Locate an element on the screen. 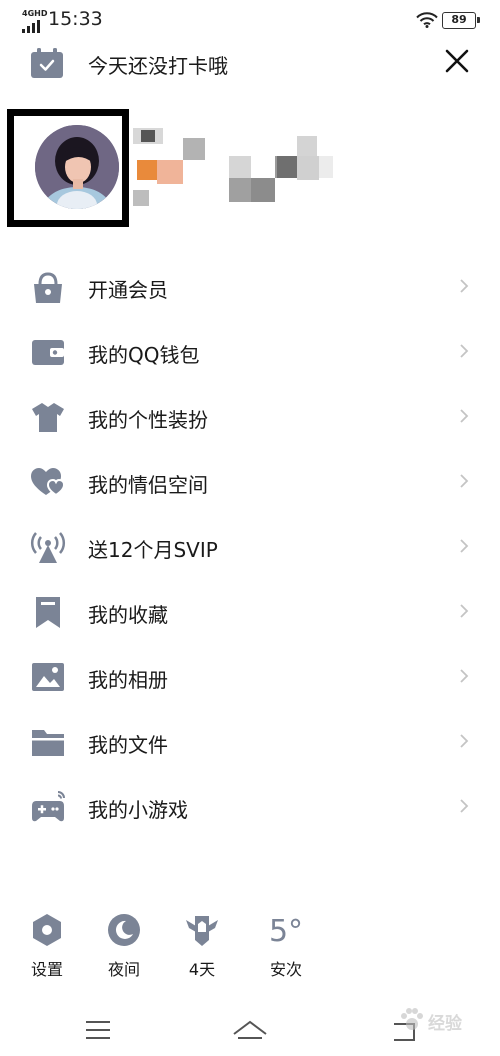 Image resolution: width=500 pixels, height=1056 pixels. avatar is located at coordinates (77, 167).